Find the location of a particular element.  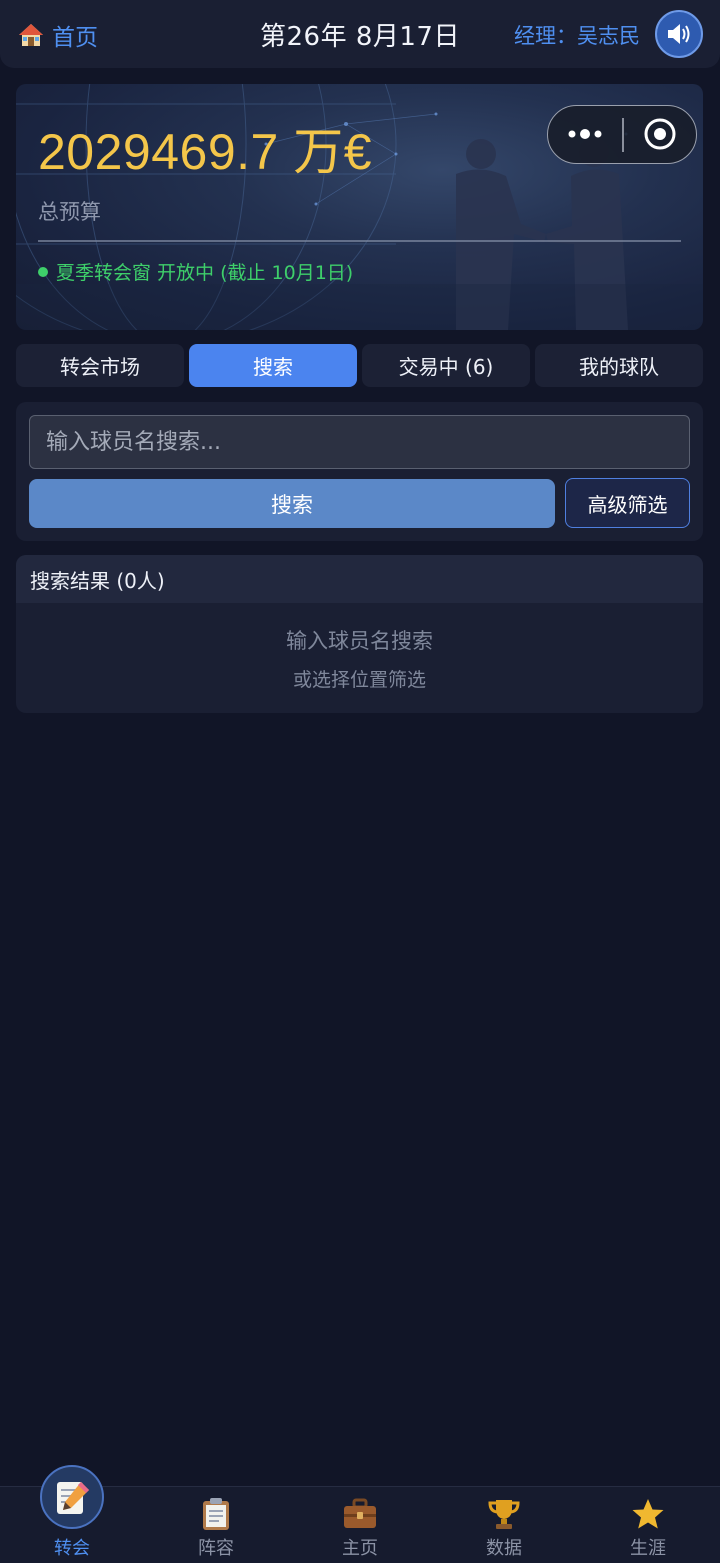

speaker-icon is located at coordinates (679, 34).